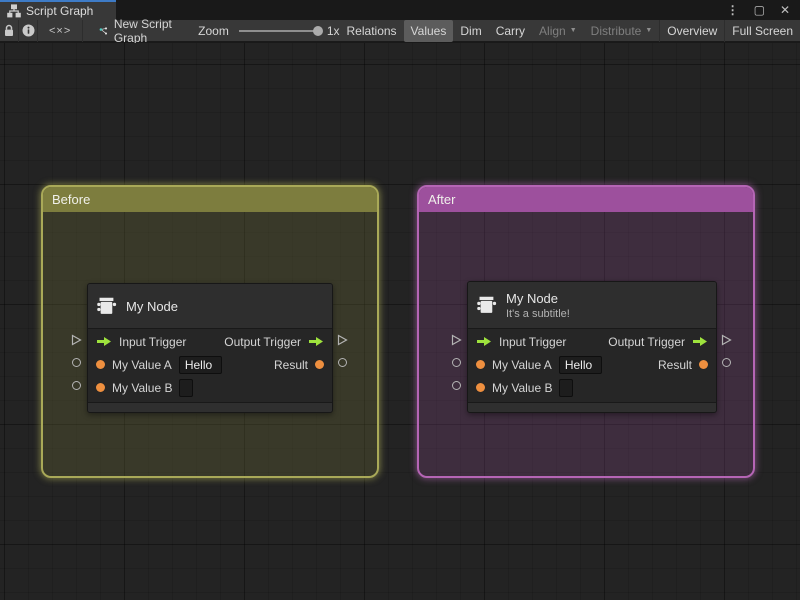 The height and width of the screenshot is (600, 800). What do you see at coordinates (552, 30) in the screenshot?
I see `align-label: Align` at bounding box center [552, 30].